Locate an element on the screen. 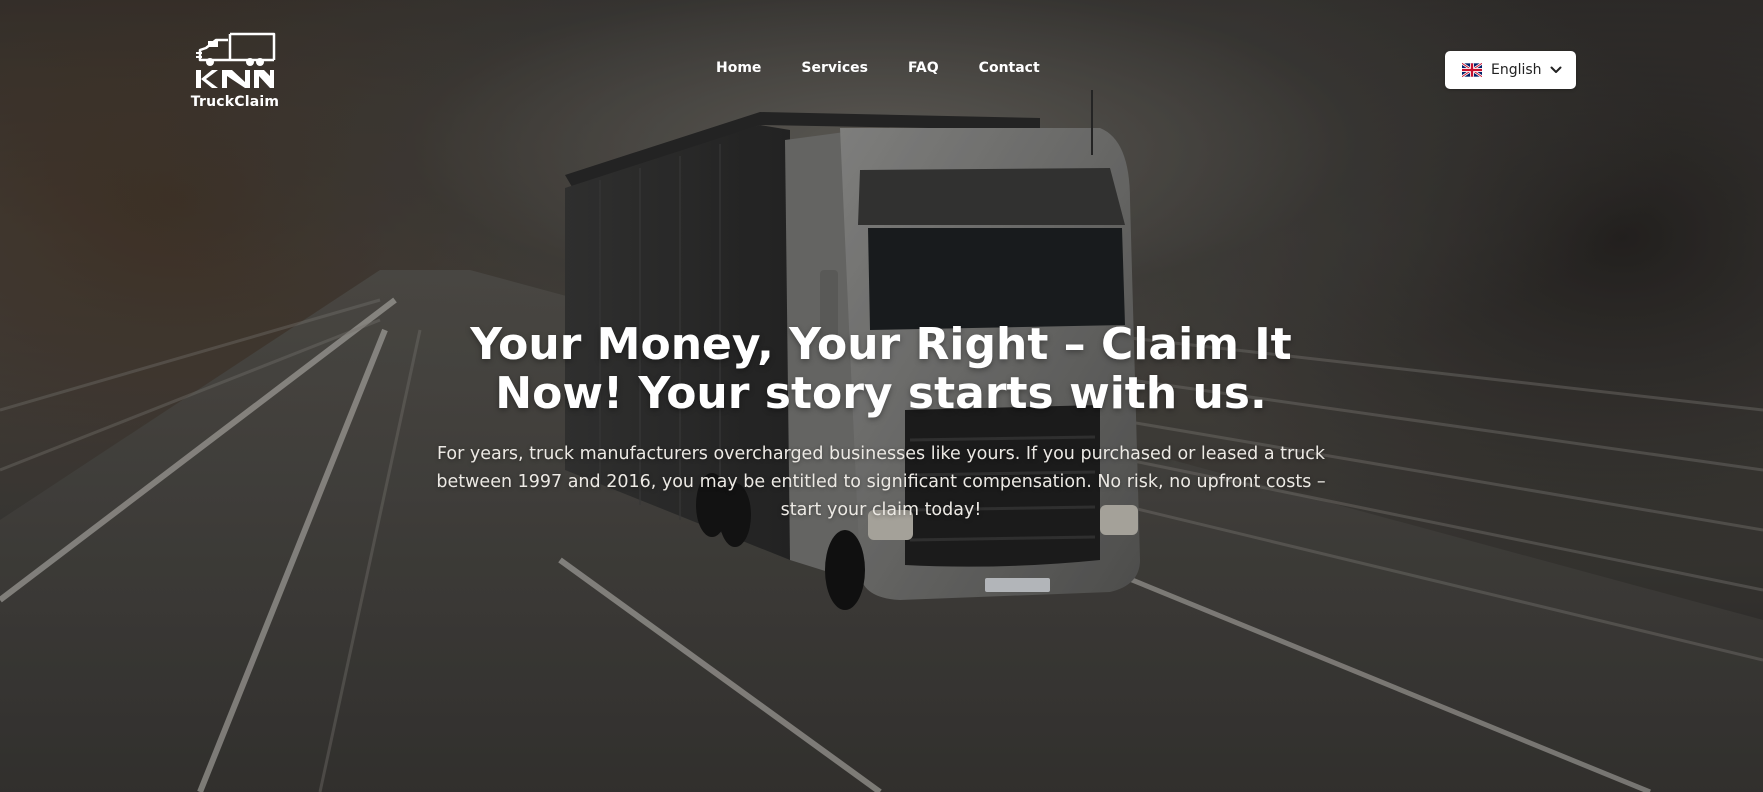 The width and height of the screenshot is (1763, 792). brand-logo: TruckClaim is located at coordinates (235, 70).